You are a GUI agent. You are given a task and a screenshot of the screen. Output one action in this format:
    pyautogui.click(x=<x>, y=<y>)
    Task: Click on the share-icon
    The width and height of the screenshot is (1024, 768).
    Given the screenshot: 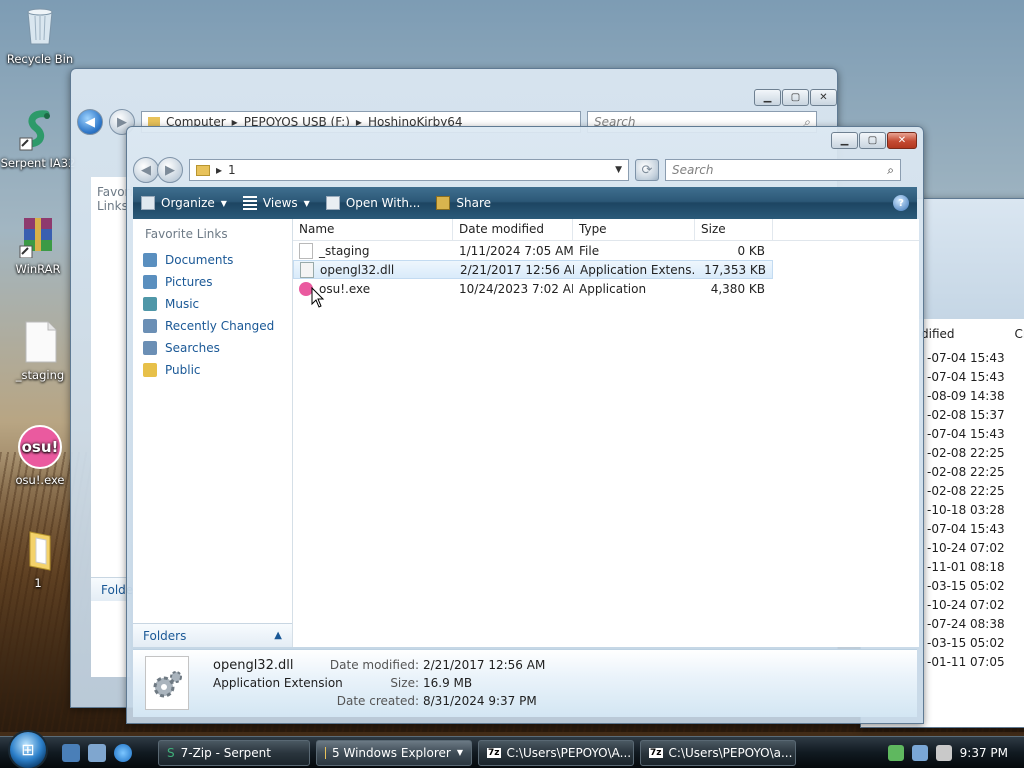 What is the action you would take?
    pyautogui.click(x=443, y=203)
    